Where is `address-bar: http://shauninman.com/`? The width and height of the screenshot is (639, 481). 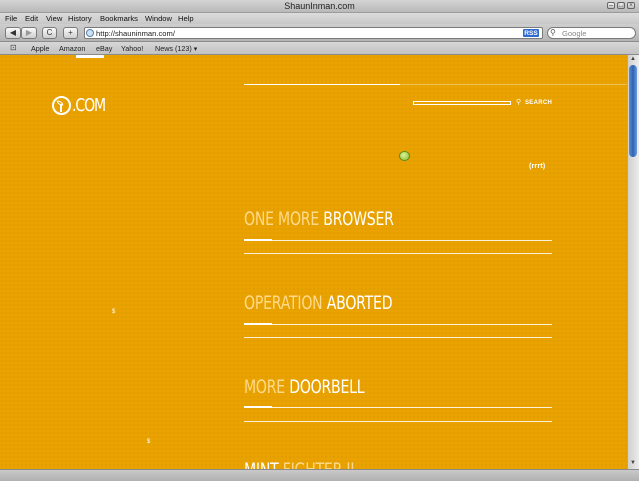 address-bar: http://shauninman.com/ is located at coordinates (313, 33).